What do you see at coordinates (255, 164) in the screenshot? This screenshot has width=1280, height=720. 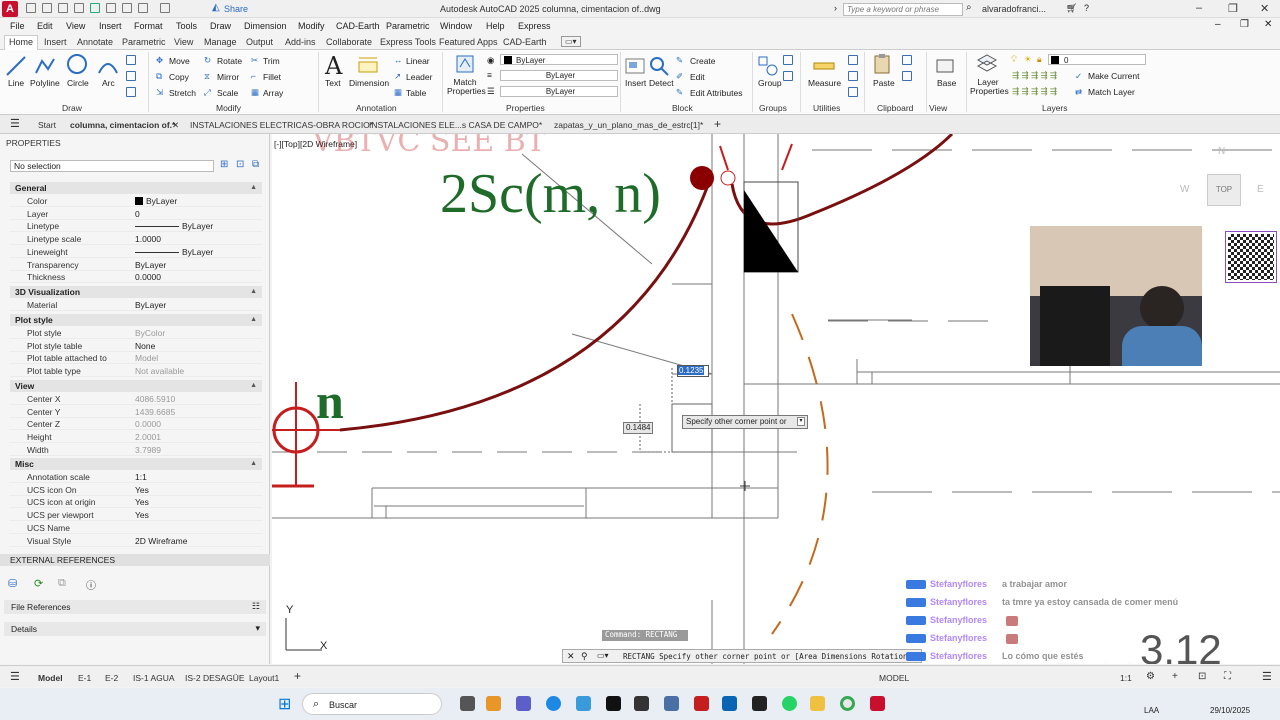 I see `quick-select-icon: ⧉` at bounding box center [255, 164].